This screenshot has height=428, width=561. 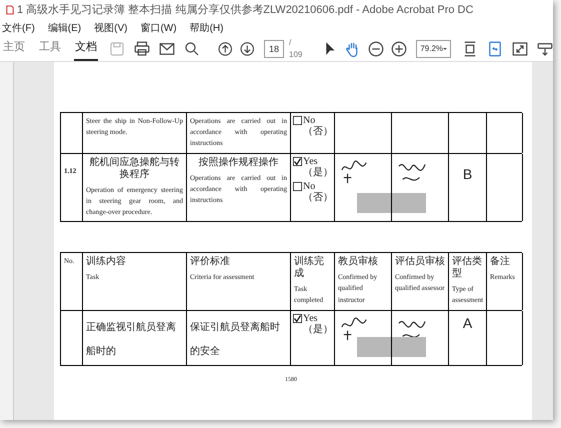 What do you see at coordinates (131, 339) in the screenshot?
I see `cell-text: 正确监视引航员登离船时的` at bounding box center [131, 339].